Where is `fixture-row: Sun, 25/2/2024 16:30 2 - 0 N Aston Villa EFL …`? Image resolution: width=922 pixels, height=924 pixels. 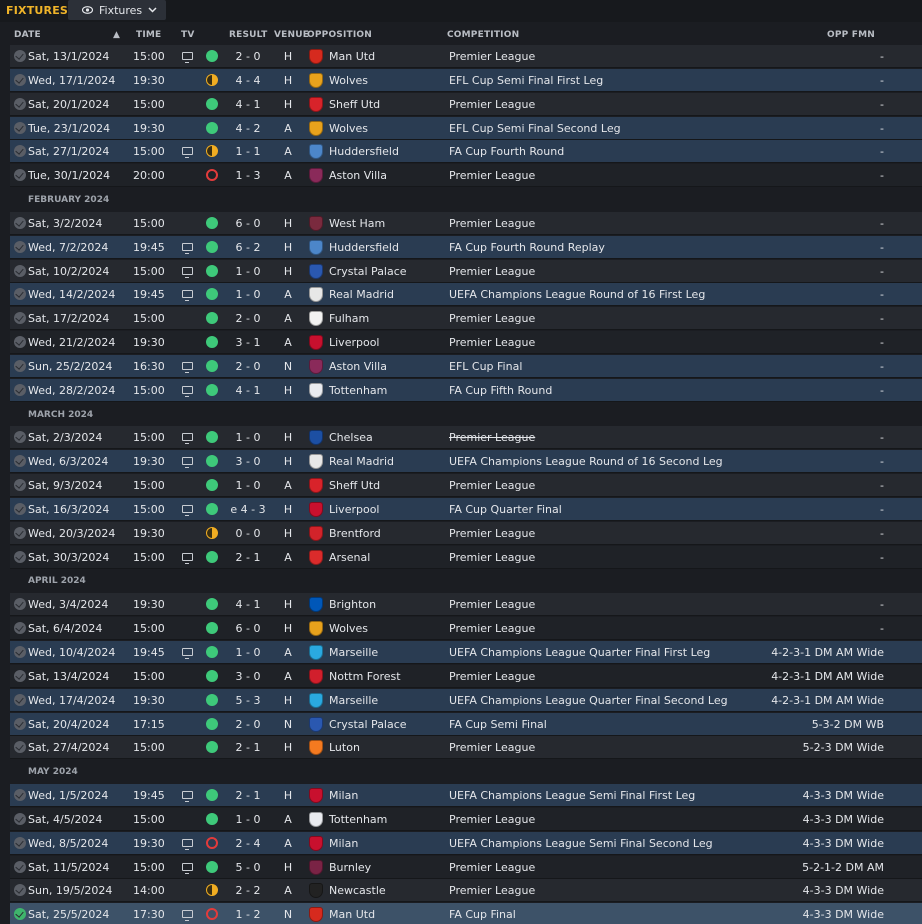 fixture-row: Sun, 25/2/2024 16:30 2 - 0 N Aston Villa EFL … is located at coordinates (466, 366).